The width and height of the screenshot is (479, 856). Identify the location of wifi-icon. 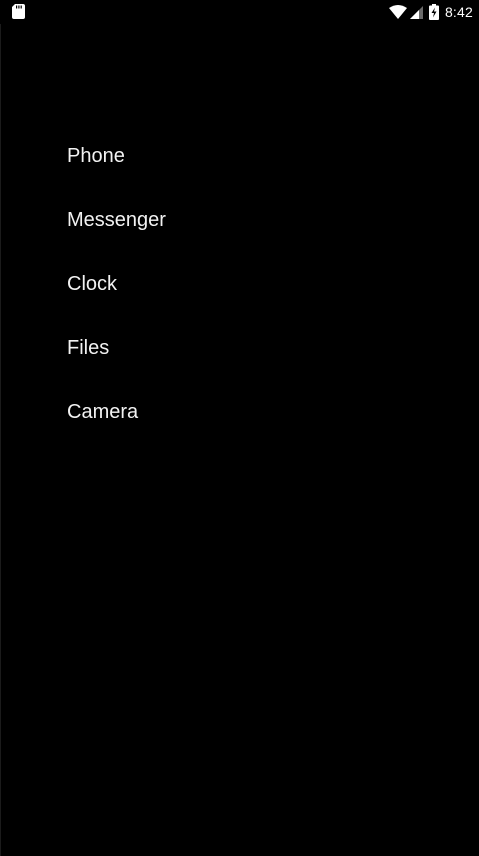
(397, 12).